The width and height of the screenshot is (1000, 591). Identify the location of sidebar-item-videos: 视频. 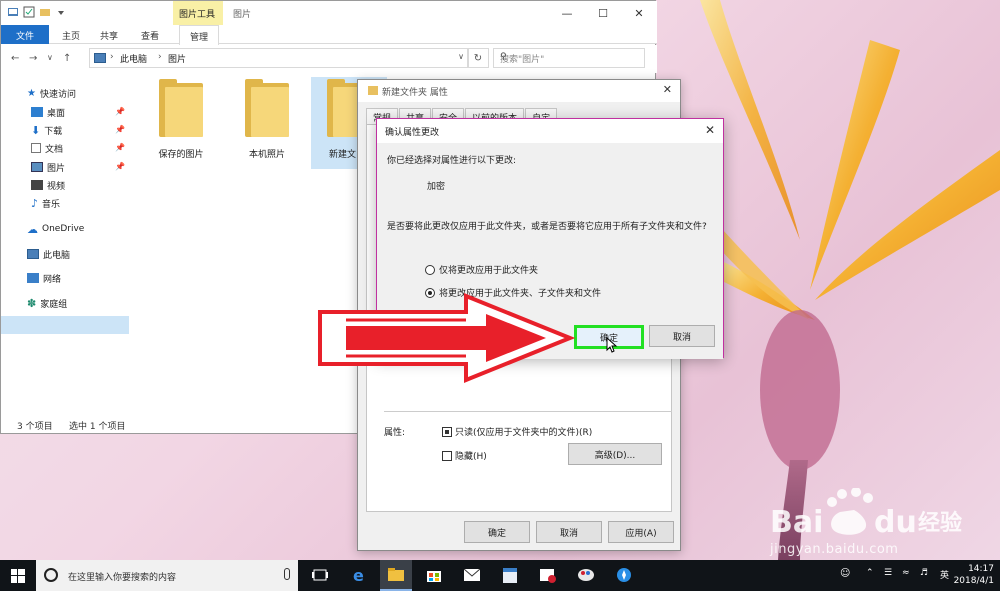
(48, 185).